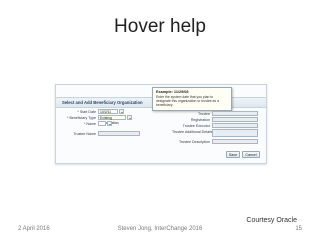  What do you see at coordinates (235, 113) in the screenshot?
I see `trustee-field` at bounding box center [235, 113].